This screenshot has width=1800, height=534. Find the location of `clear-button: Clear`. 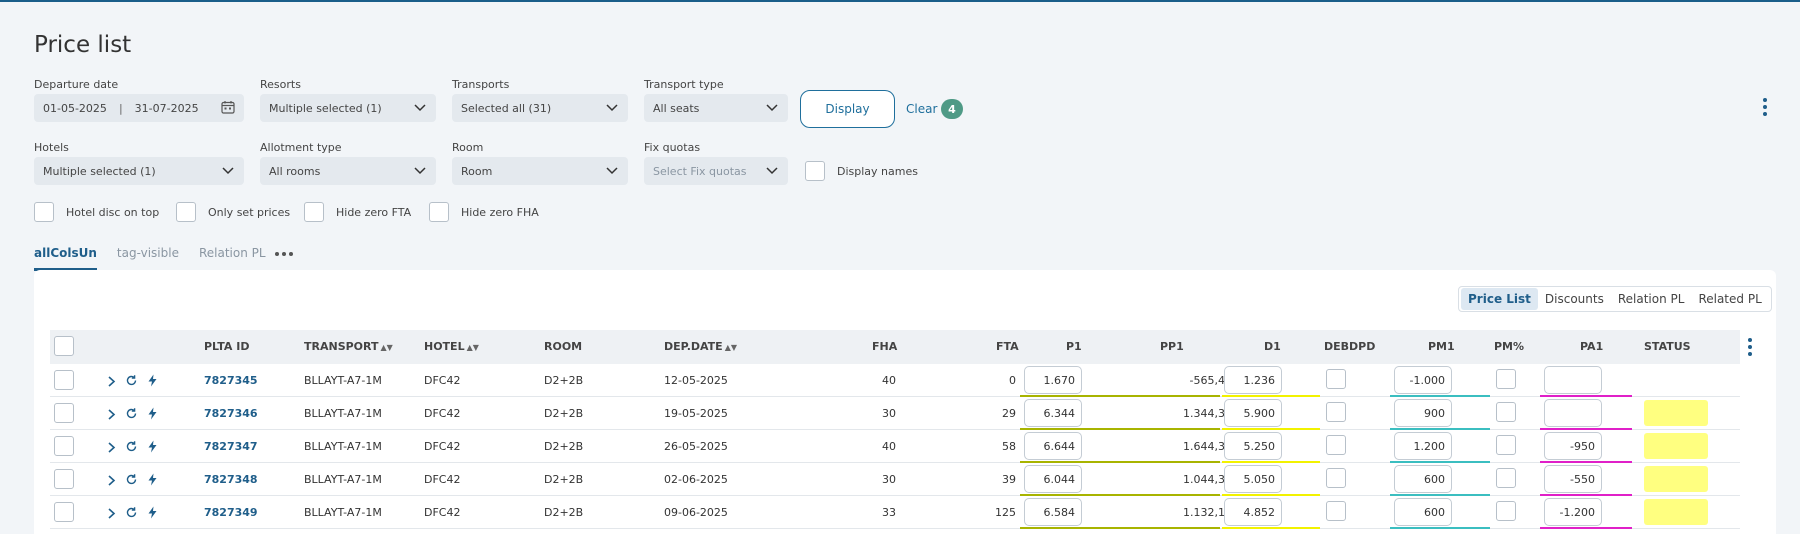

clear-button: Clear is located at coordinates (921, 109).